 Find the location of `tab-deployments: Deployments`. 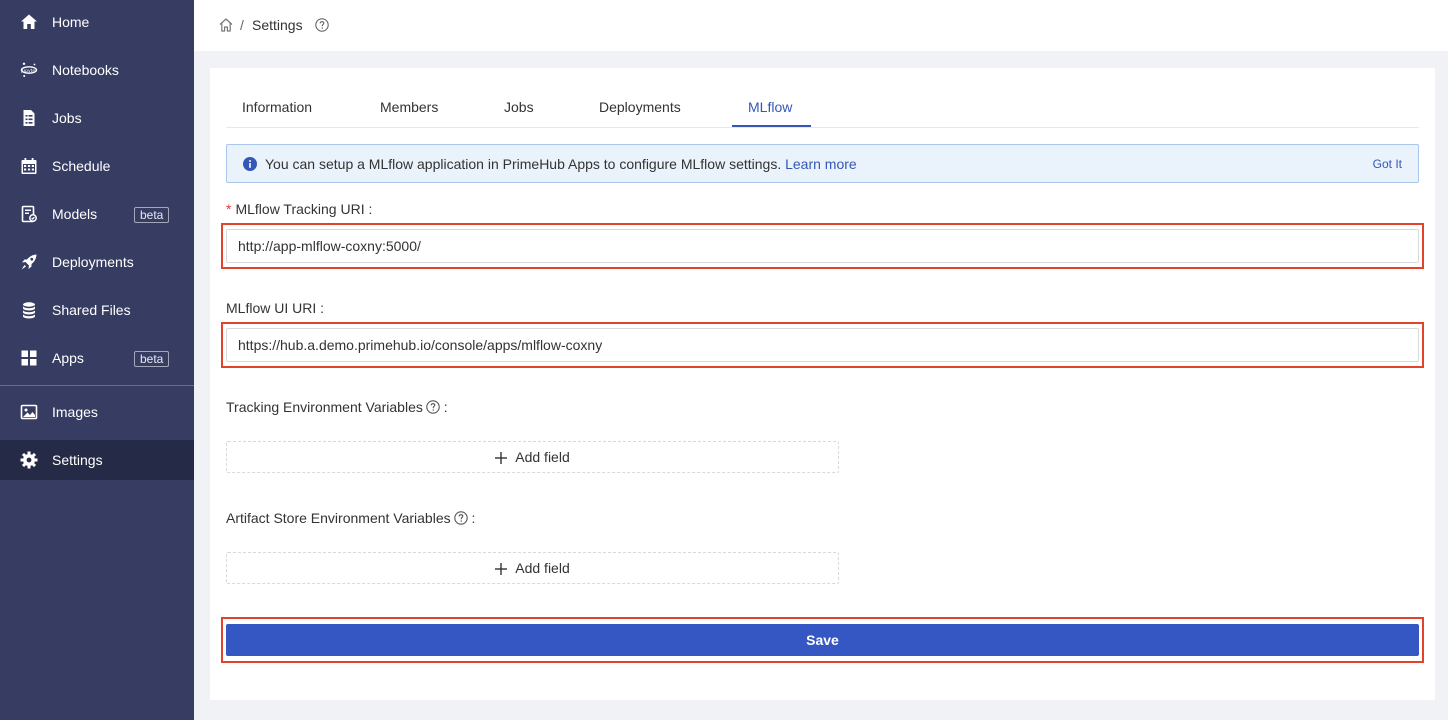

tab-deployments: Deployments is located at coordinates (640, 108).